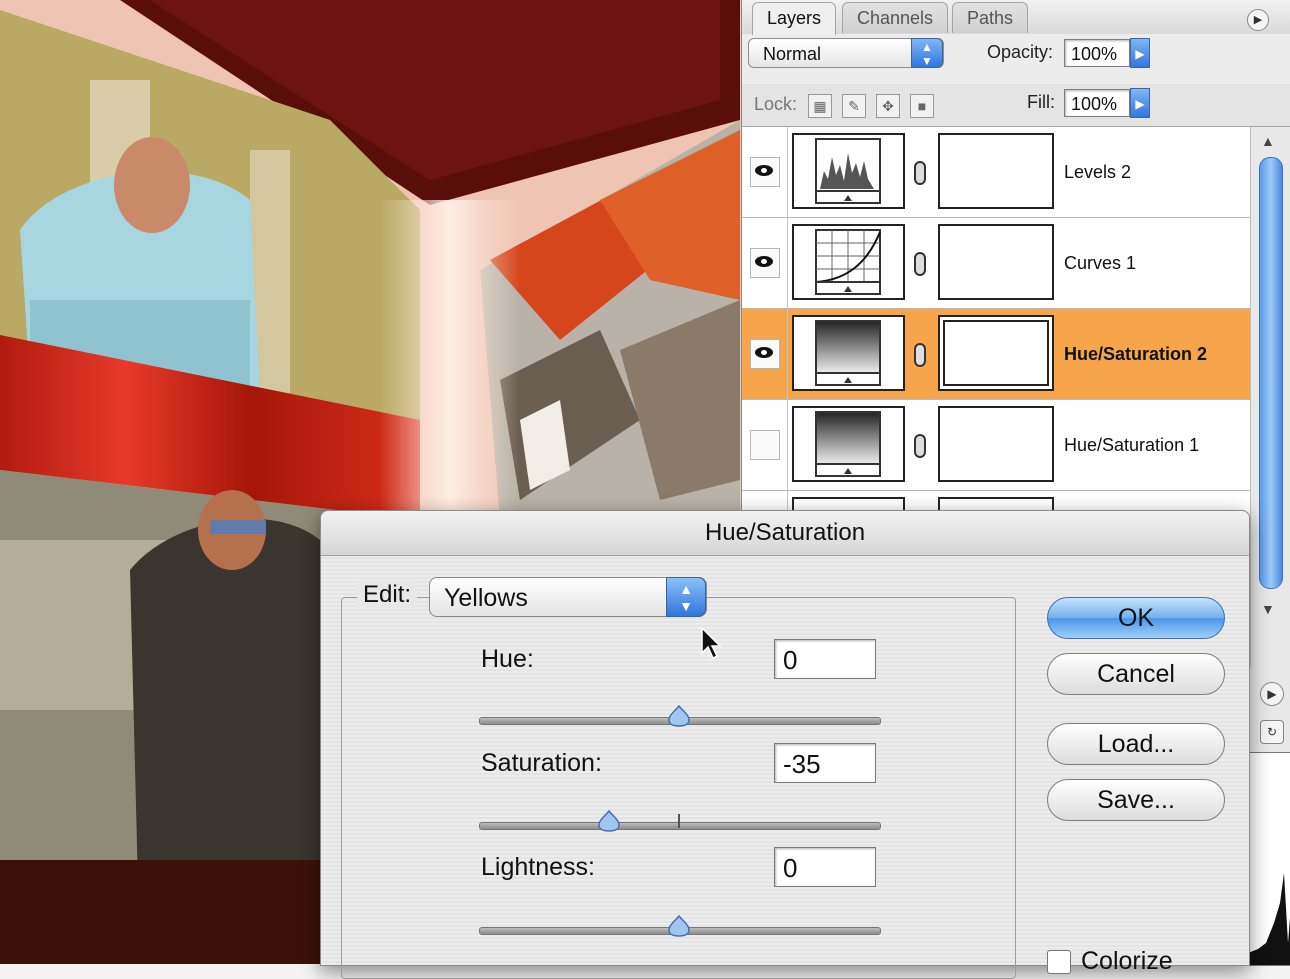  What do you see at coordinates (792, 54) in the screenshot?
I see `blend-mode-value: Normal` at bounding box center [792, 54].